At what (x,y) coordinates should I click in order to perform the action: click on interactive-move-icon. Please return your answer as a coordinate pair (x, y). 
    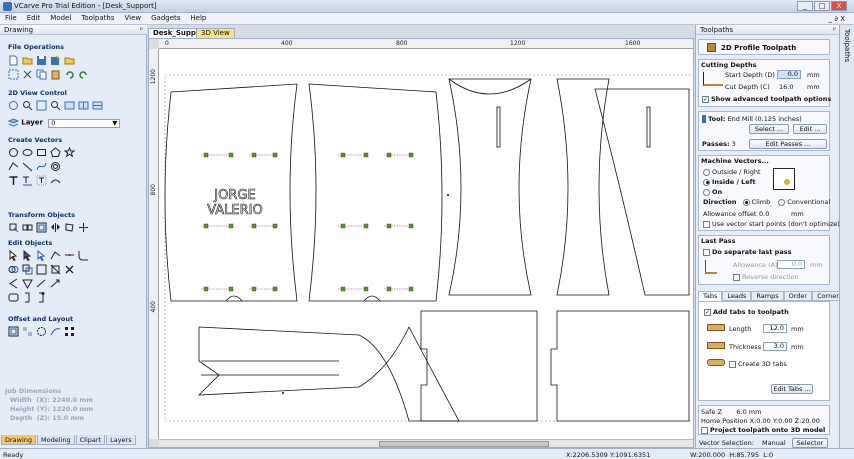
    Looking at the image, I should click on (41, 255).